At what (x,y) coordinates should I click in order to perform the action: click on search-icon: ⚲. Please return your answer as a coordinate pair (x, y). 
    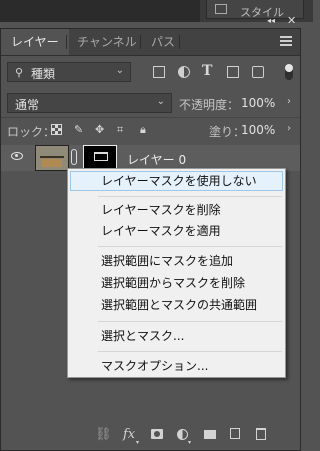
    Looking at the image, I should click on (19, 72).